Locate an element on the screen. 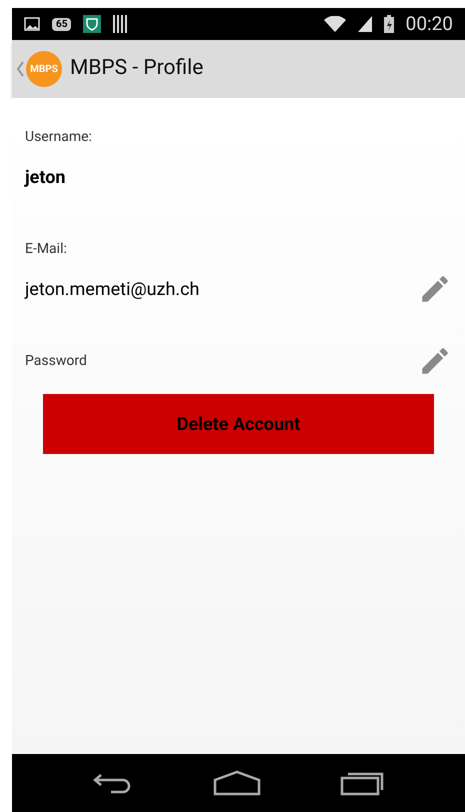 This screenshot has height=812, width=465. field-label: Username: is located at coordinates (58, 137).